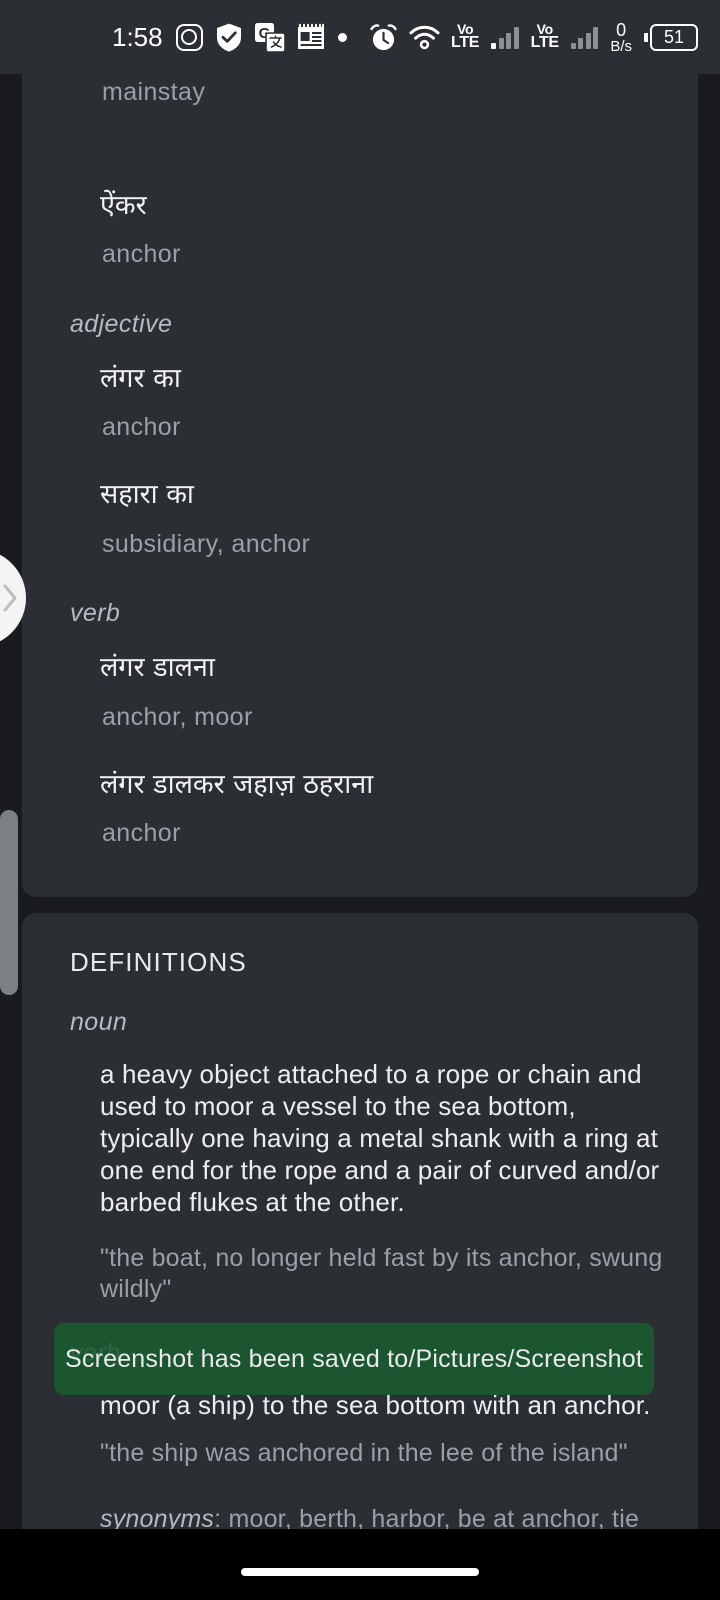 Image resolution: width=720 pixels, height=1600 pixels. Describe the element at coordinates (9, 902) in the screenshot. I see `vertical-scrollbar` at that location.